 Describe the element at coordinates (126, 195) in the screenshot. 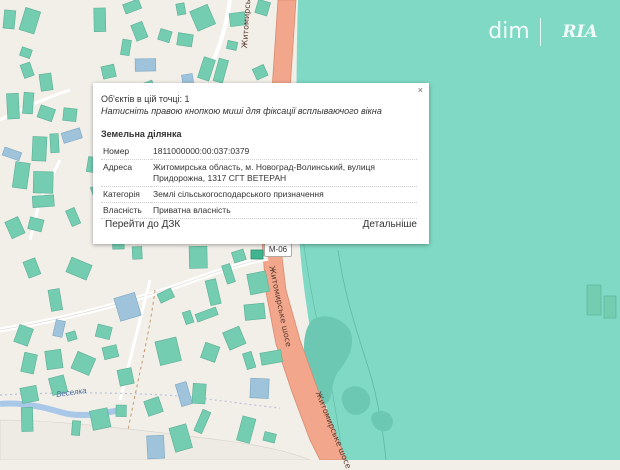

I see `row-key: Категорія` at that location.